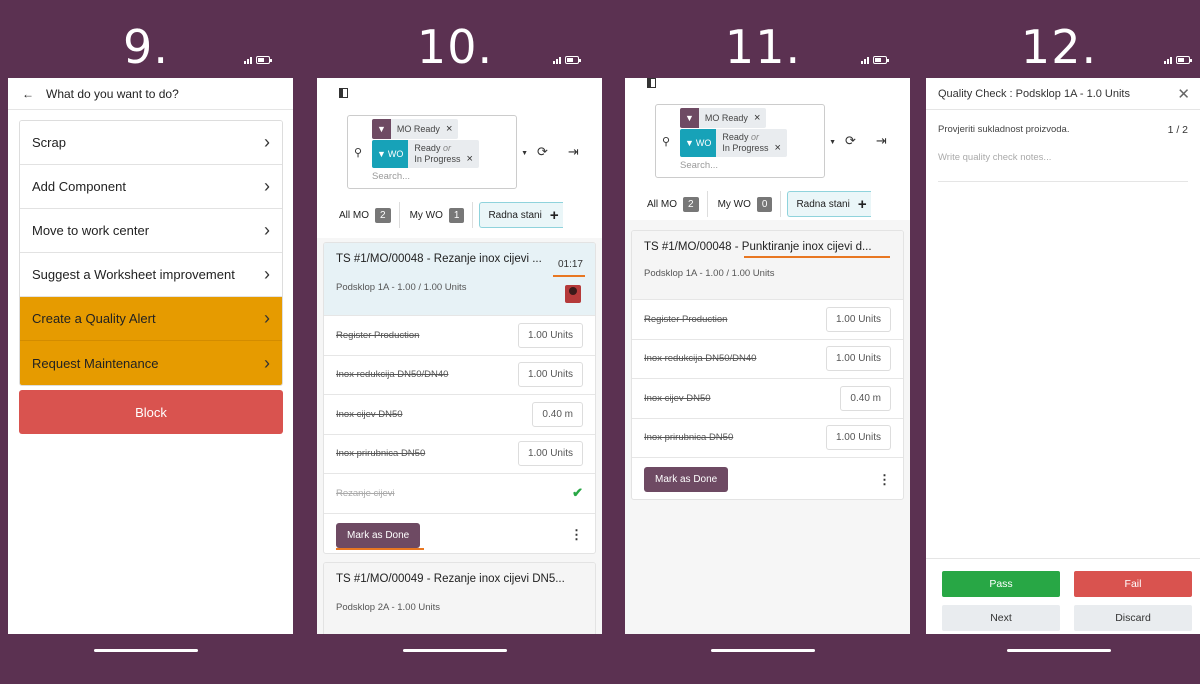 This screenshot has height=684, width=1200. I want to click on action-suggest-worksheet-improvement: Suggest a Worksheet improvement ›, so click(151, 275).